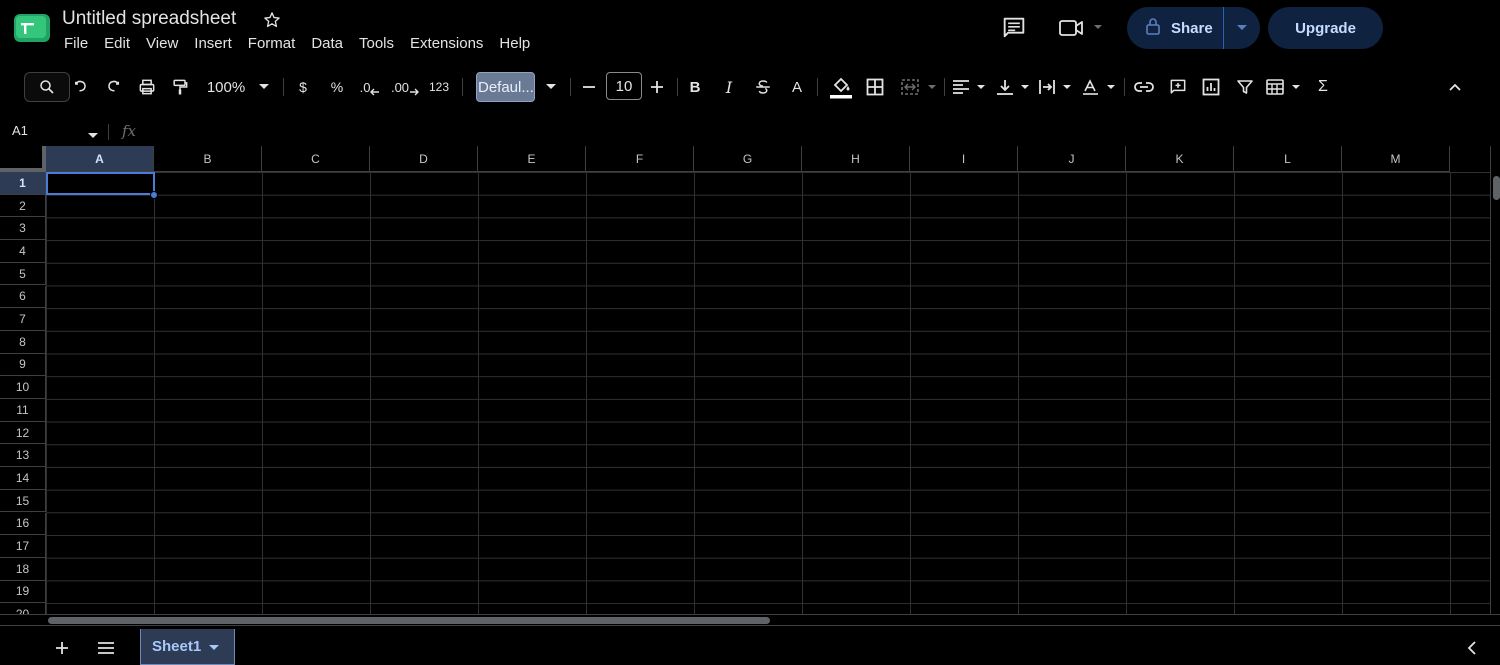 This screenshot has width=1500, height=665. Describe the element at coordinates (551, 87) in the screenshot. I see `font-family-chevron-down-icon` at that location.